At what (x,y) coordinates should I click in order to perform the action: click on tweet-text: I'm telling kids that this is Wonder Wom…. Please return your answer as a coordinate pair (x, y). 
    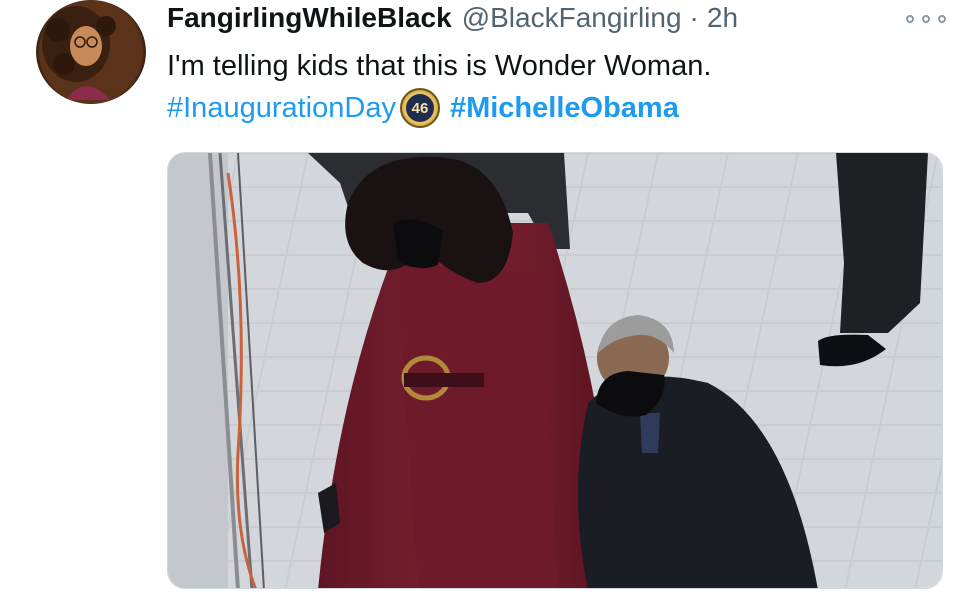
    Looking at the image, I should click on (439, 66).